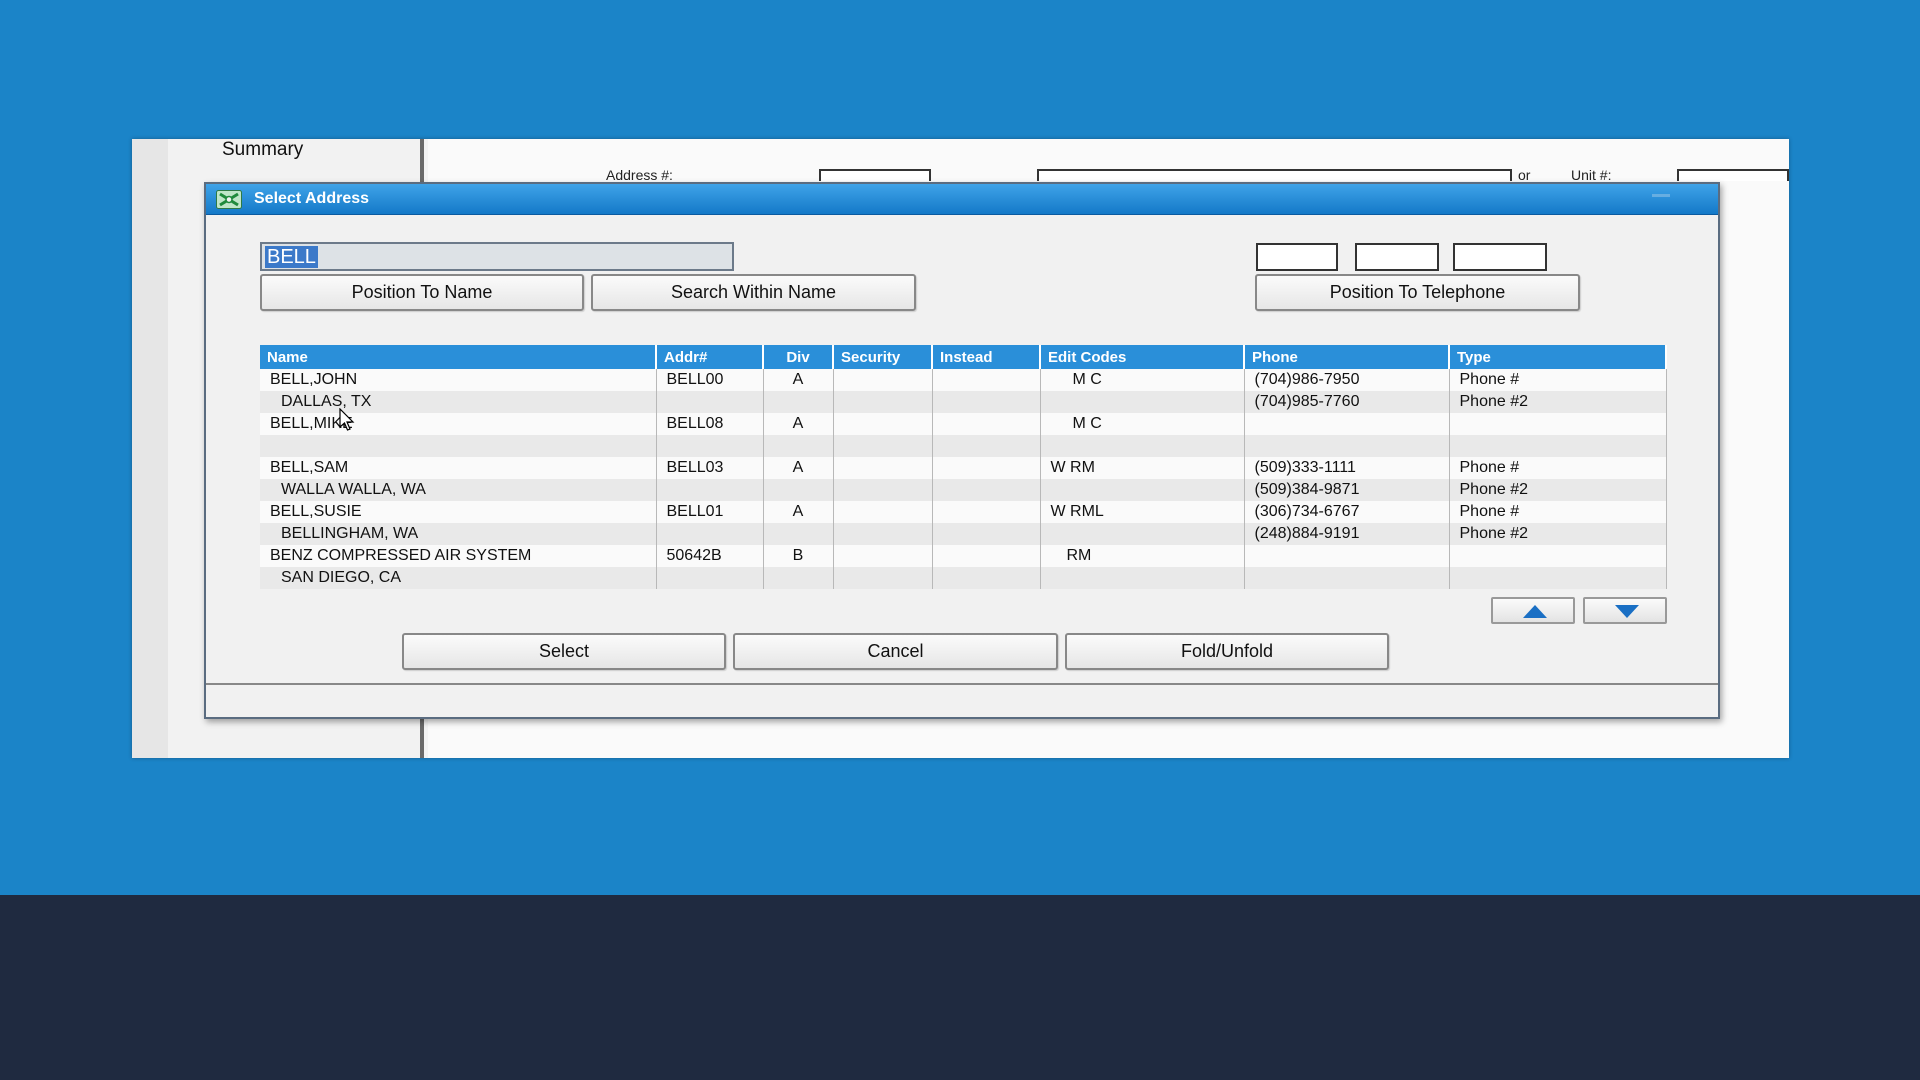  What do you see at coordinates (1142, 512) in the screenshot?
I see `cell-edit-codes: W RML` at bounding box center [1142, 512].